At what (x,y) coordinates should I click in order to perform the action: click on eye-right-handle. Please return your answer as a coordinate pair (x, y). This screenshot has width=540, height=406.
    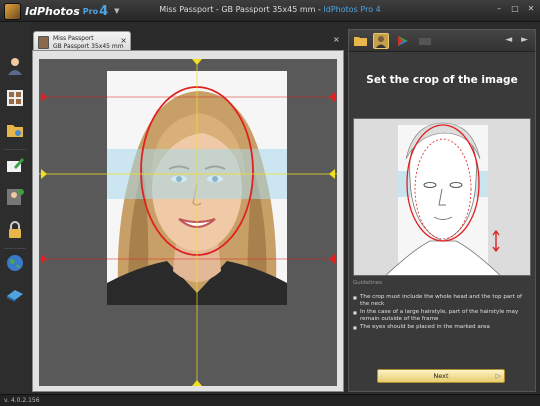
    Looking at the image, I should click on (332, 174).